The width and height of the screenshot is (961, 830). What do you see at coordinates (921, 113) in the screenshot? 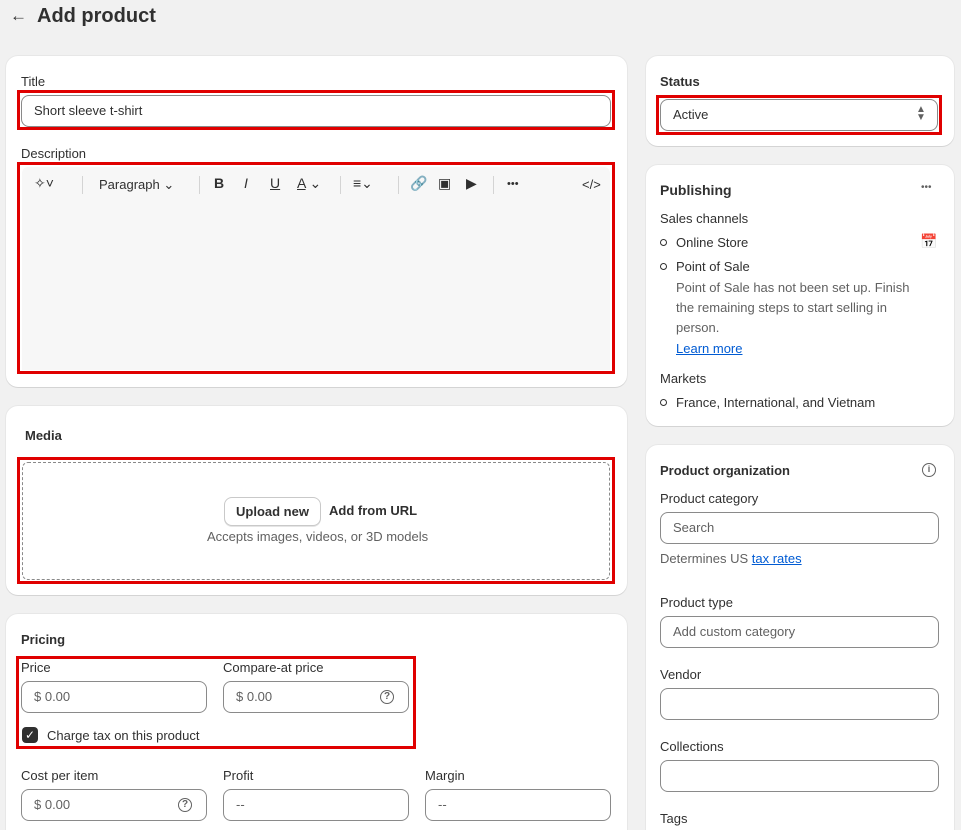
I see `chevron-updown-icon: ▲ ▼` at bounding box center [921, 113].